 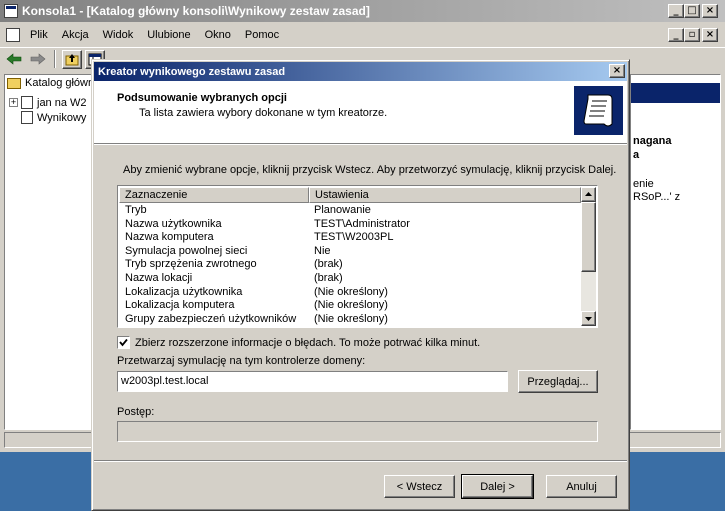 What do you see at coordinates (675, 252) in the screenshot?
I see `result-pane: nagana a enie RSoP...' z` at bounding box center [675, 252].